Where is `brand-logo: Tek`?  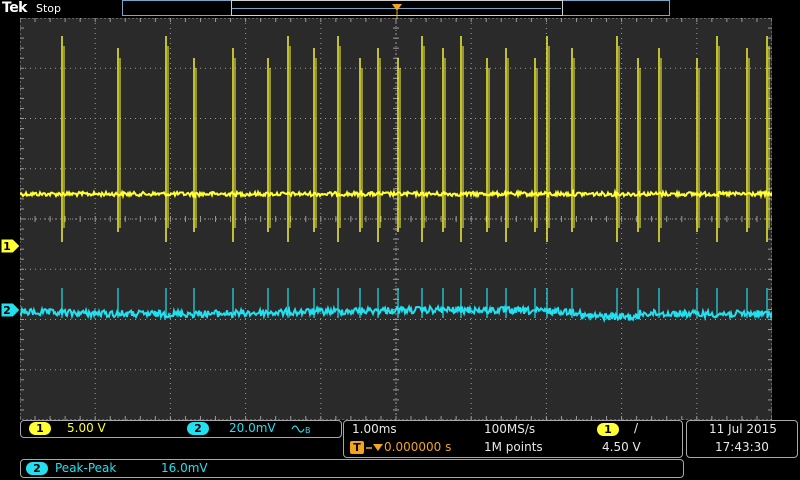
brand-logo: Tek is located at coordinates (15, 8).